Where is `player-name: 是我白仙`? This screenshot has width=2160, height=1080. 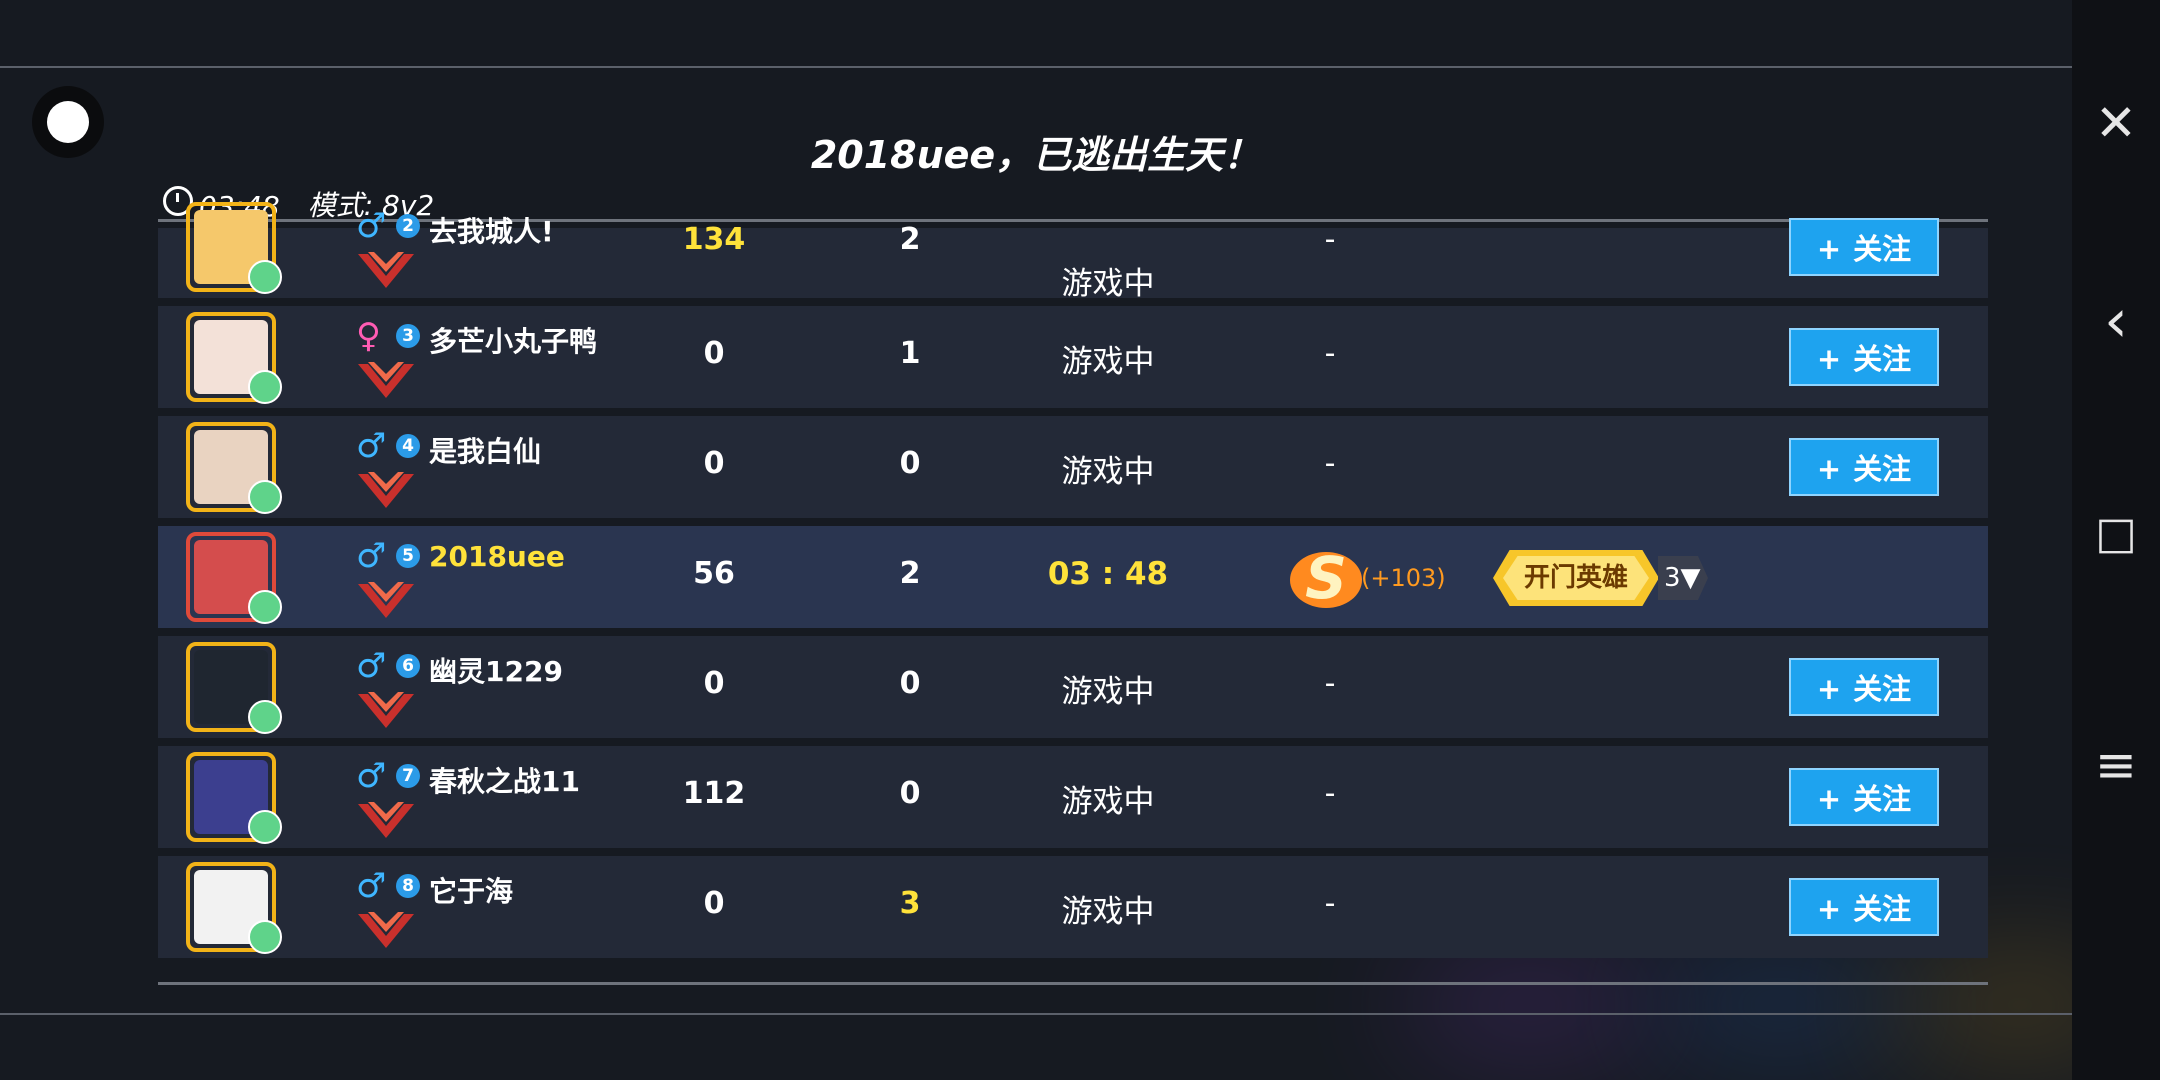 player-name: 是我白仙 is located at coordinates (485, 450).